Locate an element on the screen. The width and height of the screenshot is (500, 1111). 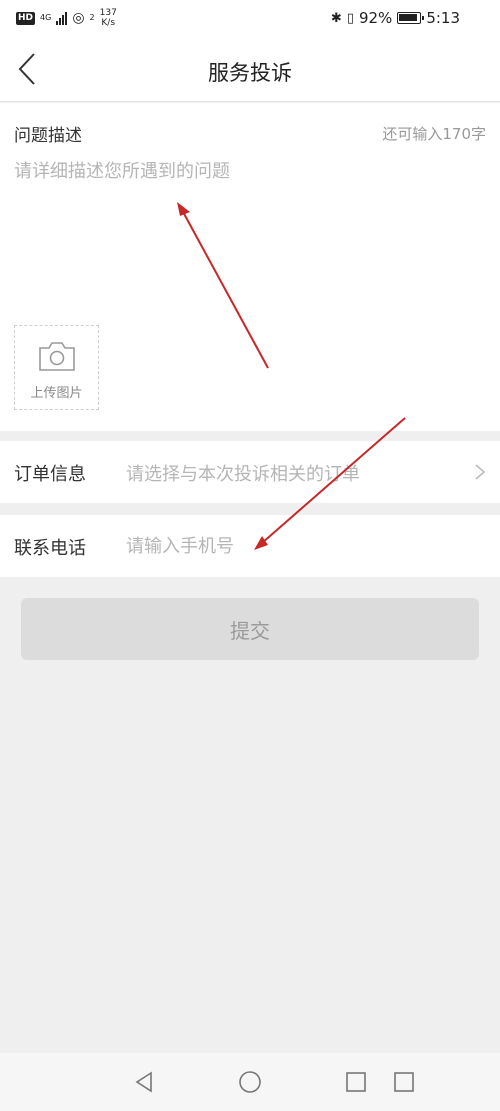
camera-icon is located at coordinates (57, 356).